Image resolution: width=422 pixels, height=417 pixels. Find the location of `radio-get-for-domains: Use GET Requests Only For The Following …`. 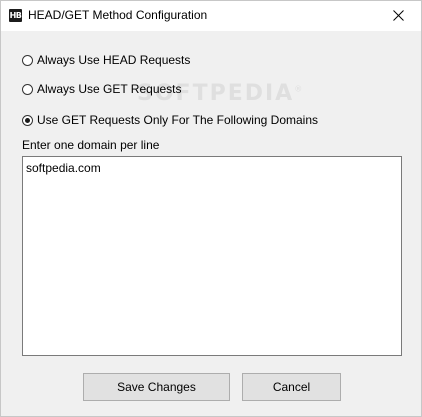

radio-get-for-domains: Use GET Requests Only For The Following … is located at coordinates (170, 120).